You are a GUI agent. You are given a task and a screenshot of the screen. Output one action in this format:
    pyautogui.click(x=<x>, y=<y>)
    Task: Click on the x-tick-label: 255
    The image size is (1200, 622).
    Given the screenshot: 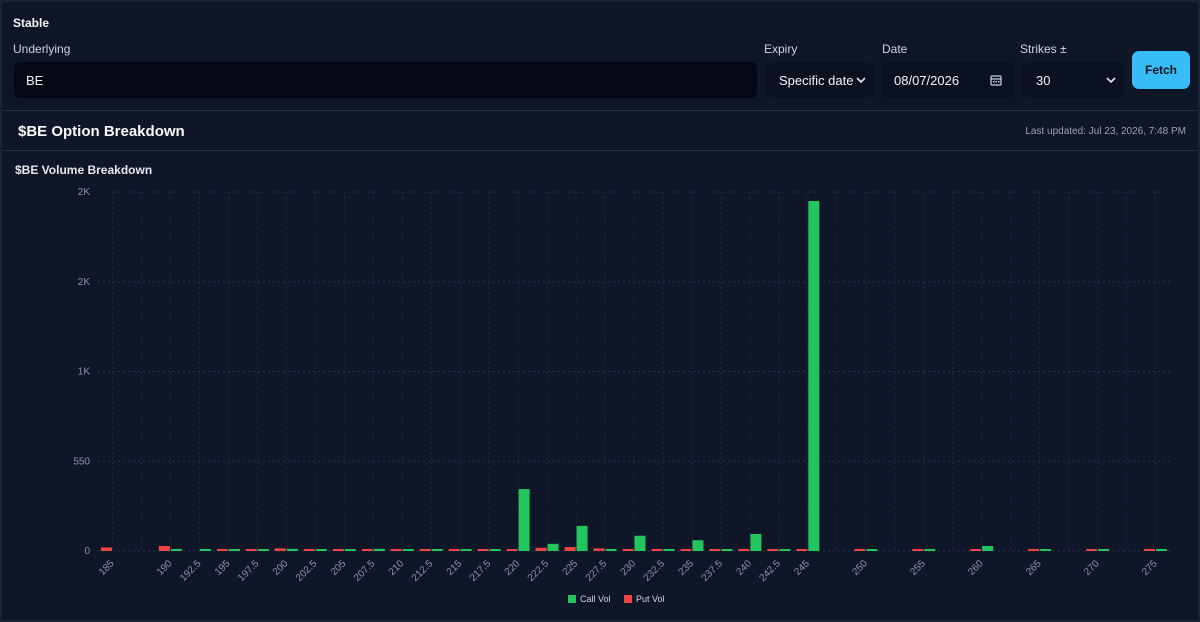 What is the action you would take?
    pyautogui.click(x=918, y=568)
    